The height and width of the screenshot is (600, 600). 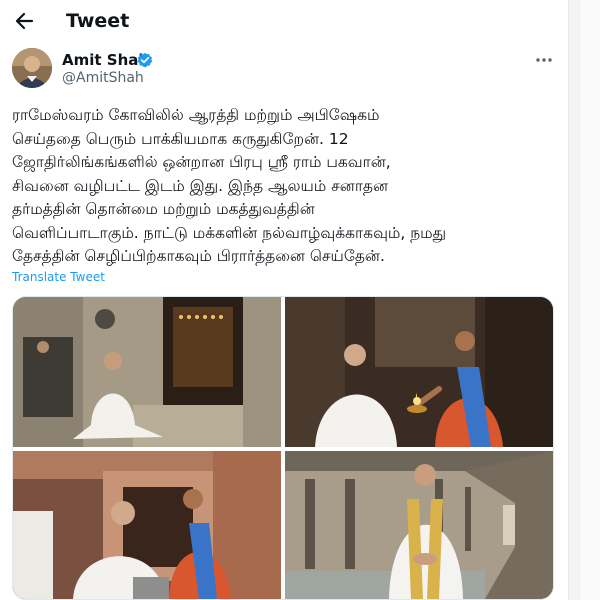 What do you see at coordinates (589, 300) in the screenshot?
I see `sidebar-card-edge` at bounding box center [589, 300].